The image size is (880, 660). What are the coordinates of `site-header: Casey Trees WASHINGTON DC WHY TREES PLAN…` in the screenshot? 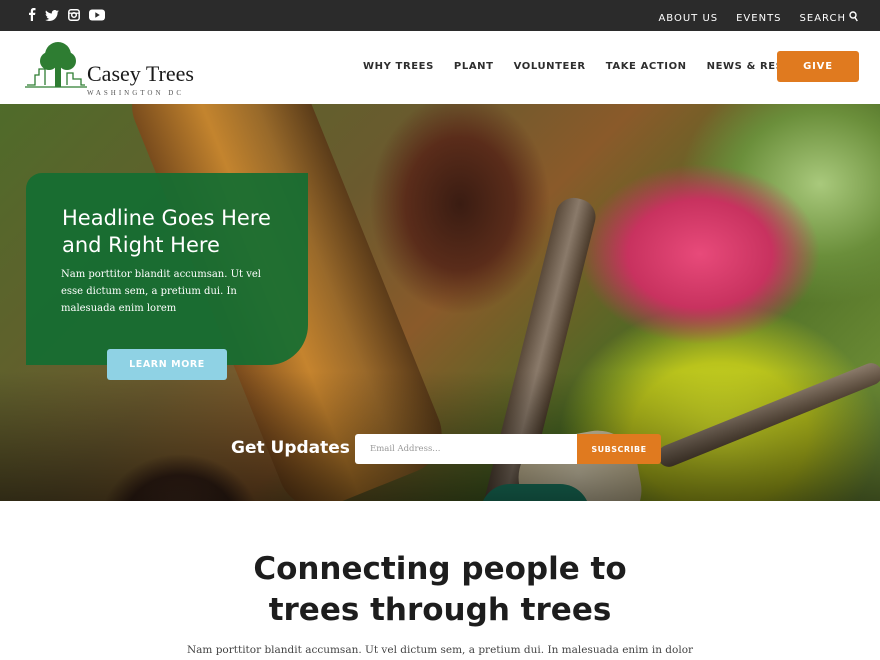 It's located at (440, 67).